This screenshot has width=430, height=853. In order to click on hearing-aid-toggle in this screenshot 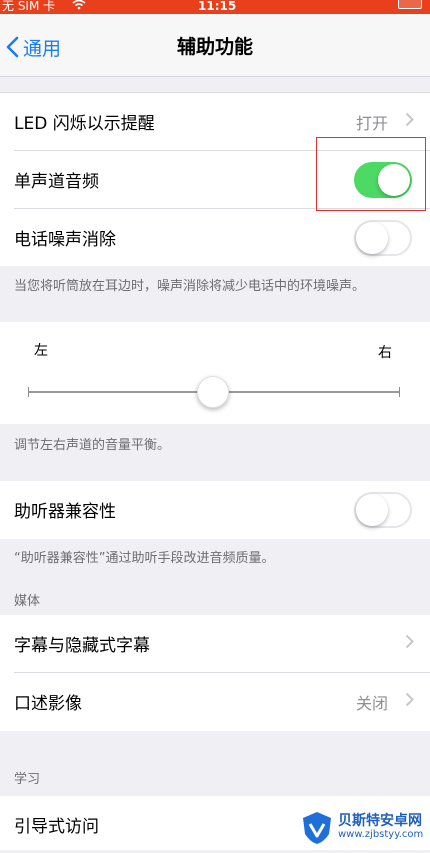, I will do `click(383, 509)`.